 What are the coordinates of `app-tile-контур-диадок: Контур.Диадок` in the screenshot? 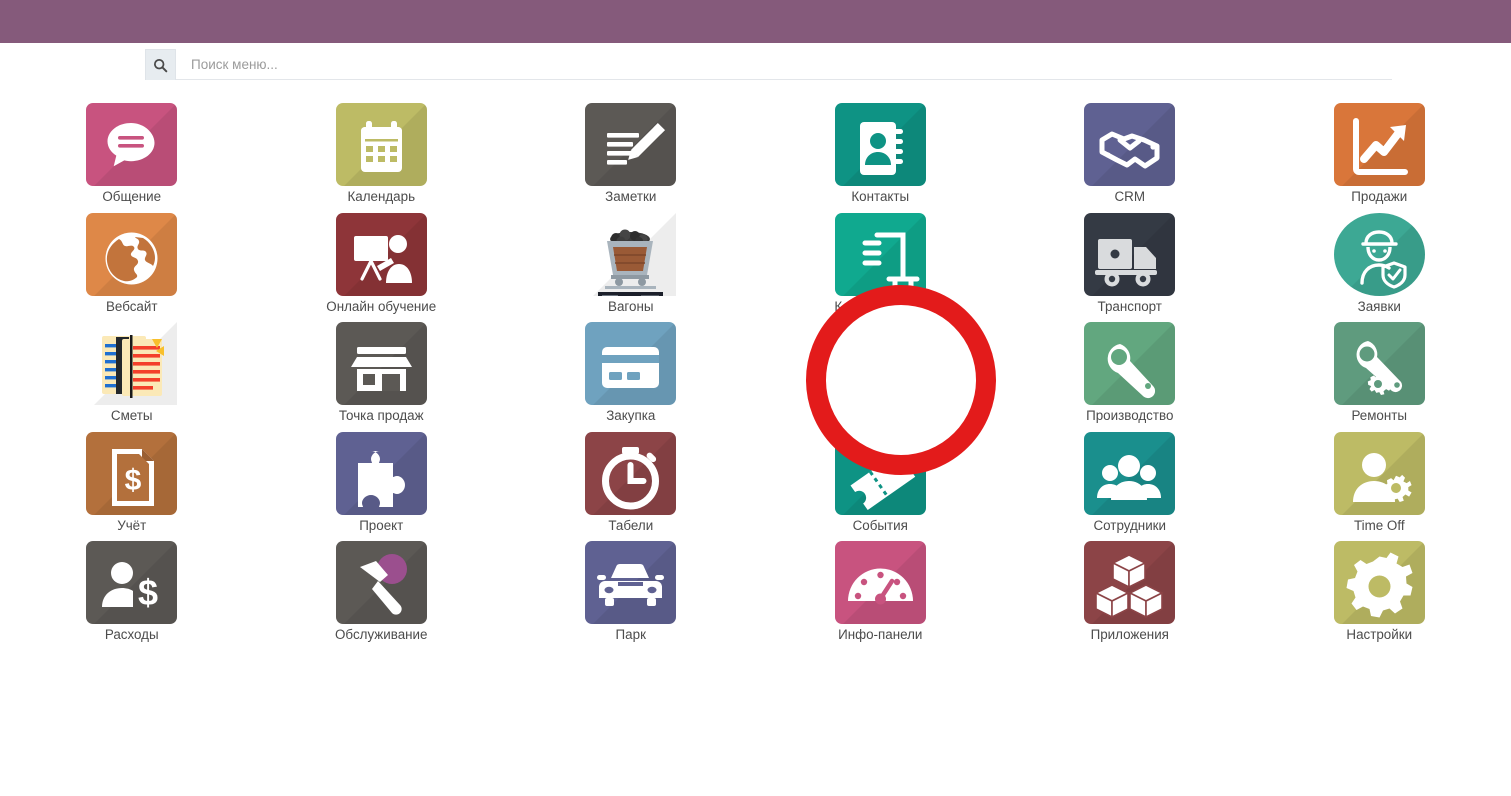 It's located at (881, 260).